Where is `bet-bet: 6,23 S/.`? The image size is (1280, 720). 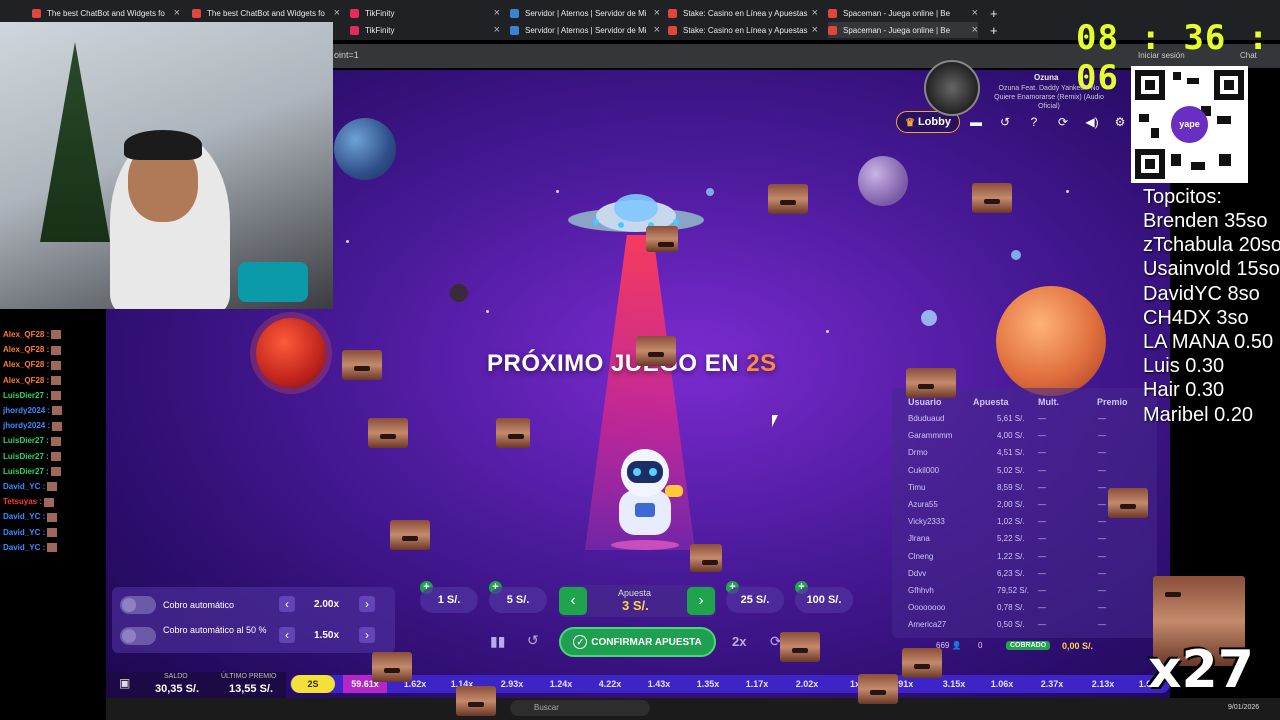
bet-bet: 6,23 S/. is located at coordinates (1011, 573).